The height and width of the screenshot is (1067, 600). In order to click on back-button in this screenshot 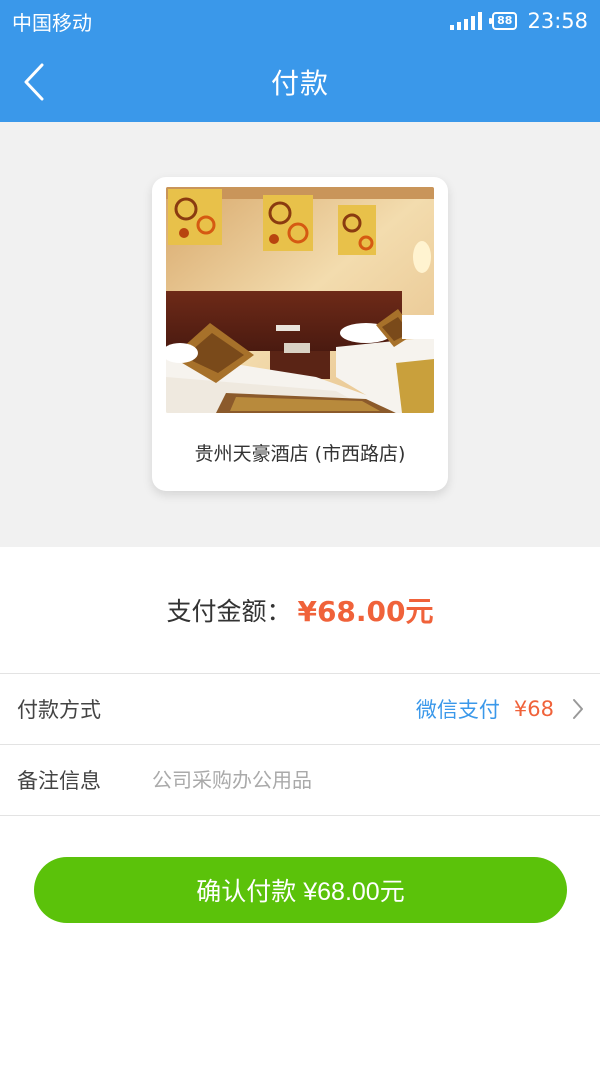, I will do `click(34, 82)`.